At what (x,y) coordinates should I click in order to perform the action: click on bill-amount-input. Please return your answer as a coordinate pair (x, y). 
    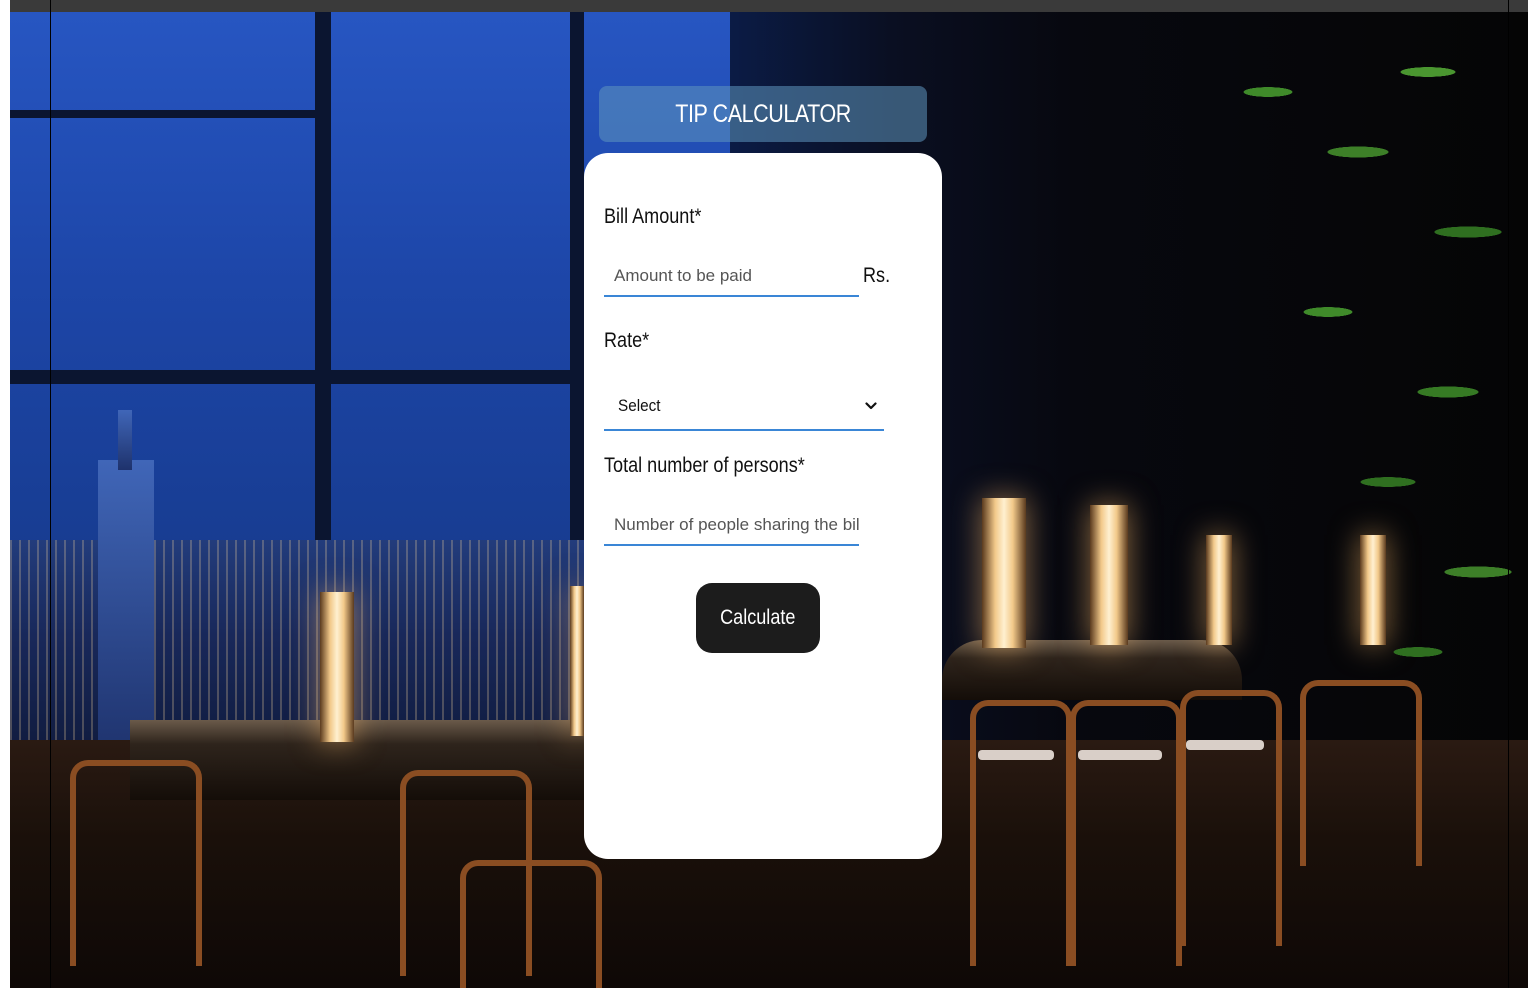
    Looking at the image, I should click on (731, 277).